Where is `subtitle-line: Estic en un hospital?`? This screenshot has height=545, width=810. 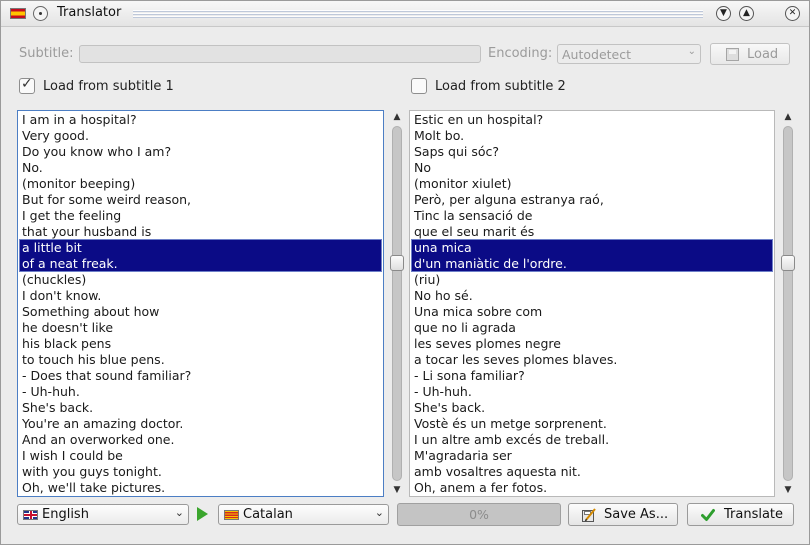
subtitle-line: Estic en un hospital? is located at coordinates (594, 120).